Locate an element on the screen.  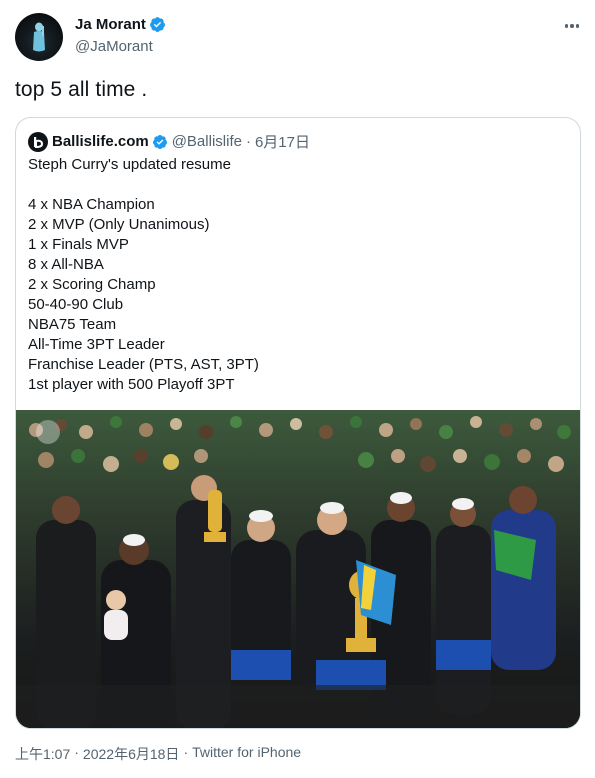
quoted-line: Steph Curry's updated resume is located at coordinates (129, 164).